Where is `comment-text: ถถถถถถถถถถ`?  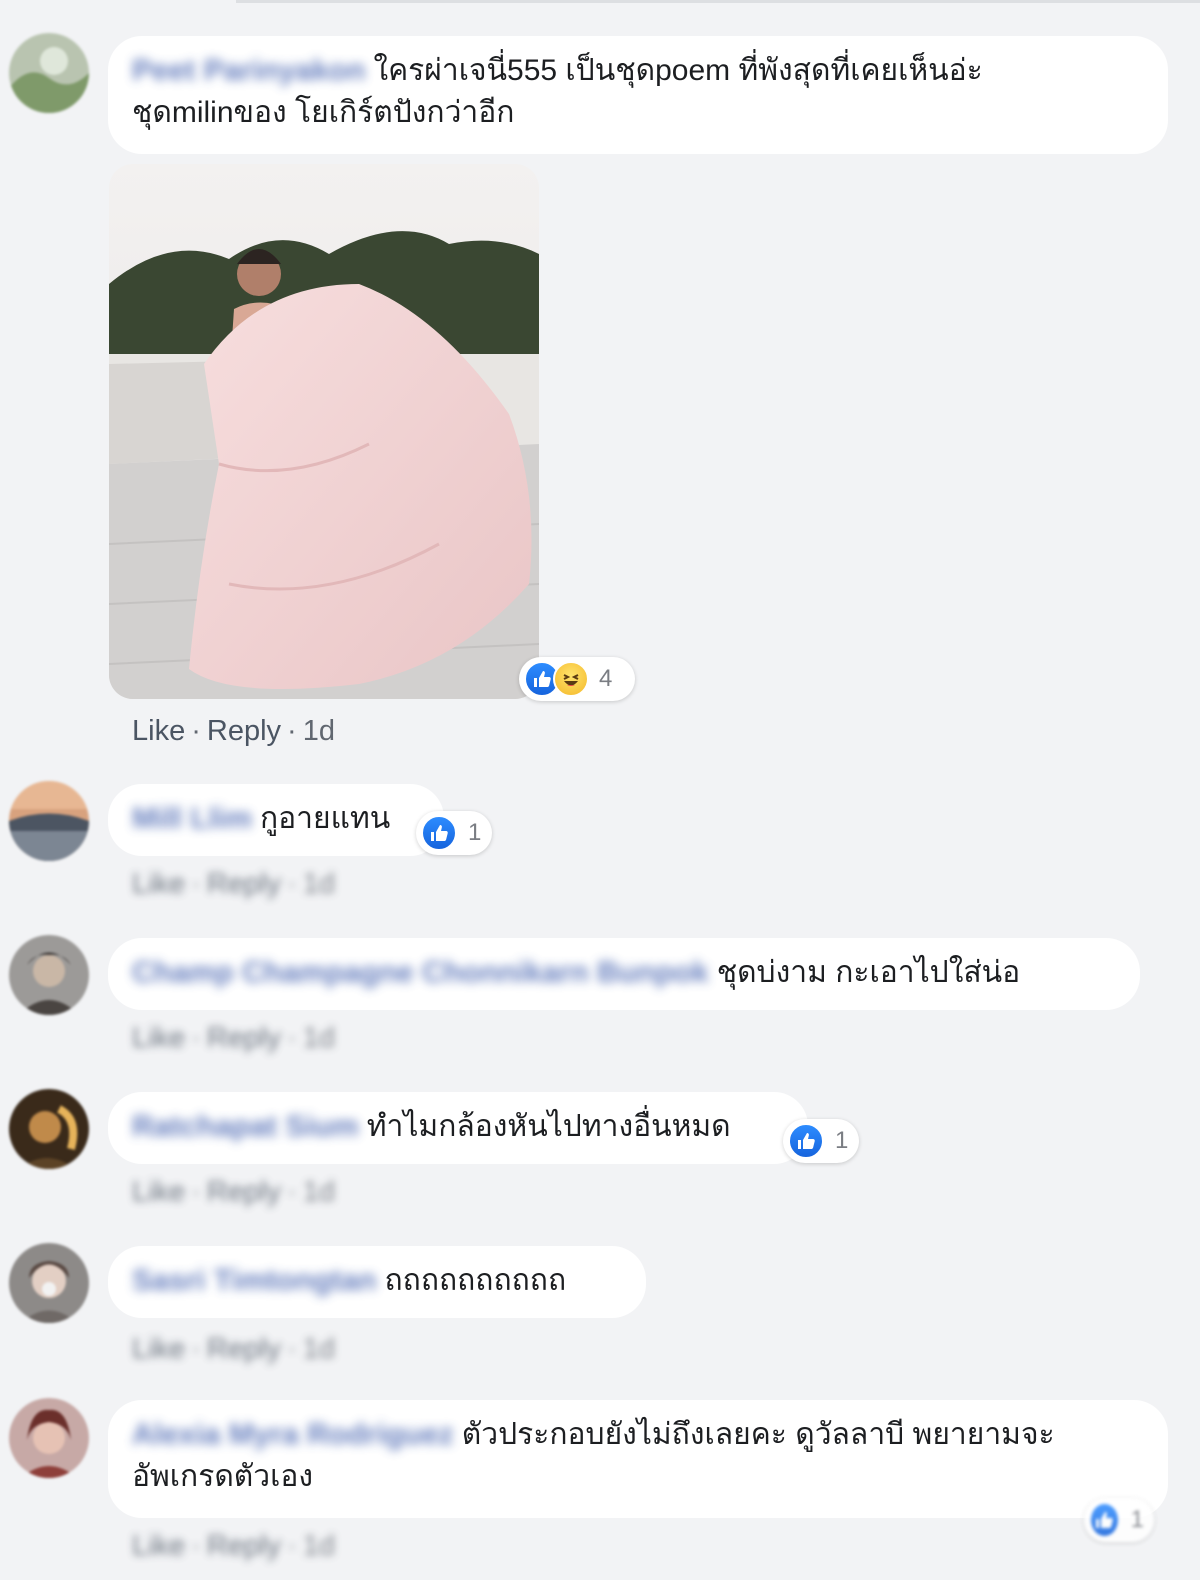 comment-text: ถถถถถถถถถถ is located at coordinates (475, 1280).